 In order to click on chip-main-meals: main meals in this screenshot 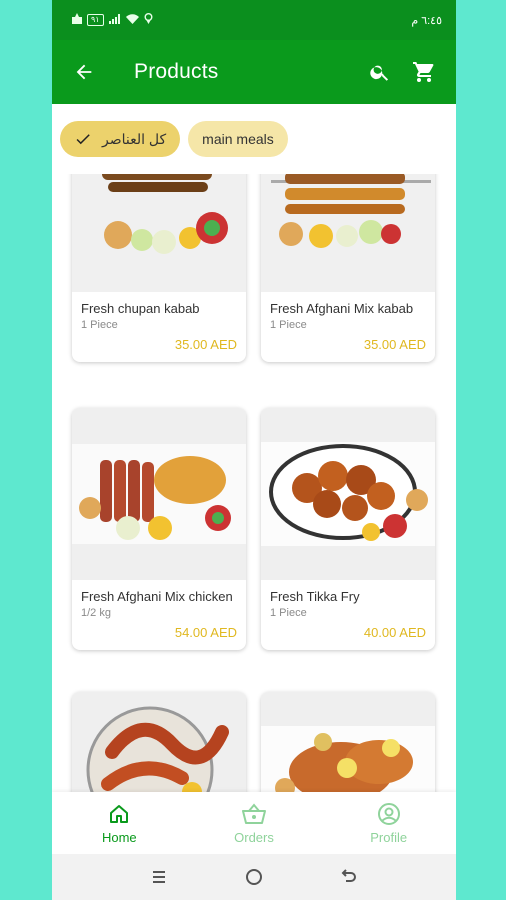, I will do `click(238, 139)`.